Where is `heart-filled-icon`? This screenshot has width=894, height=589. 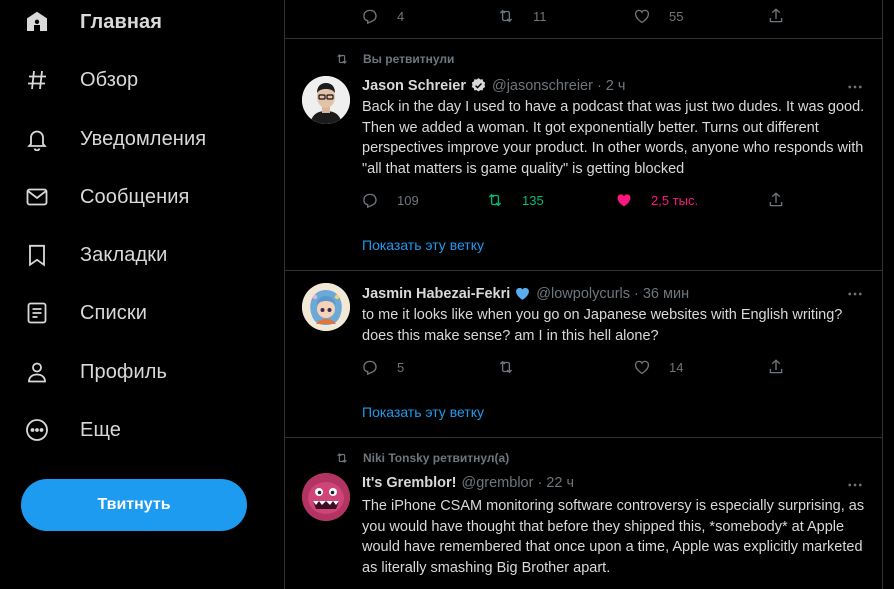
heart-filled-icon is located at coordinates (624, 200).